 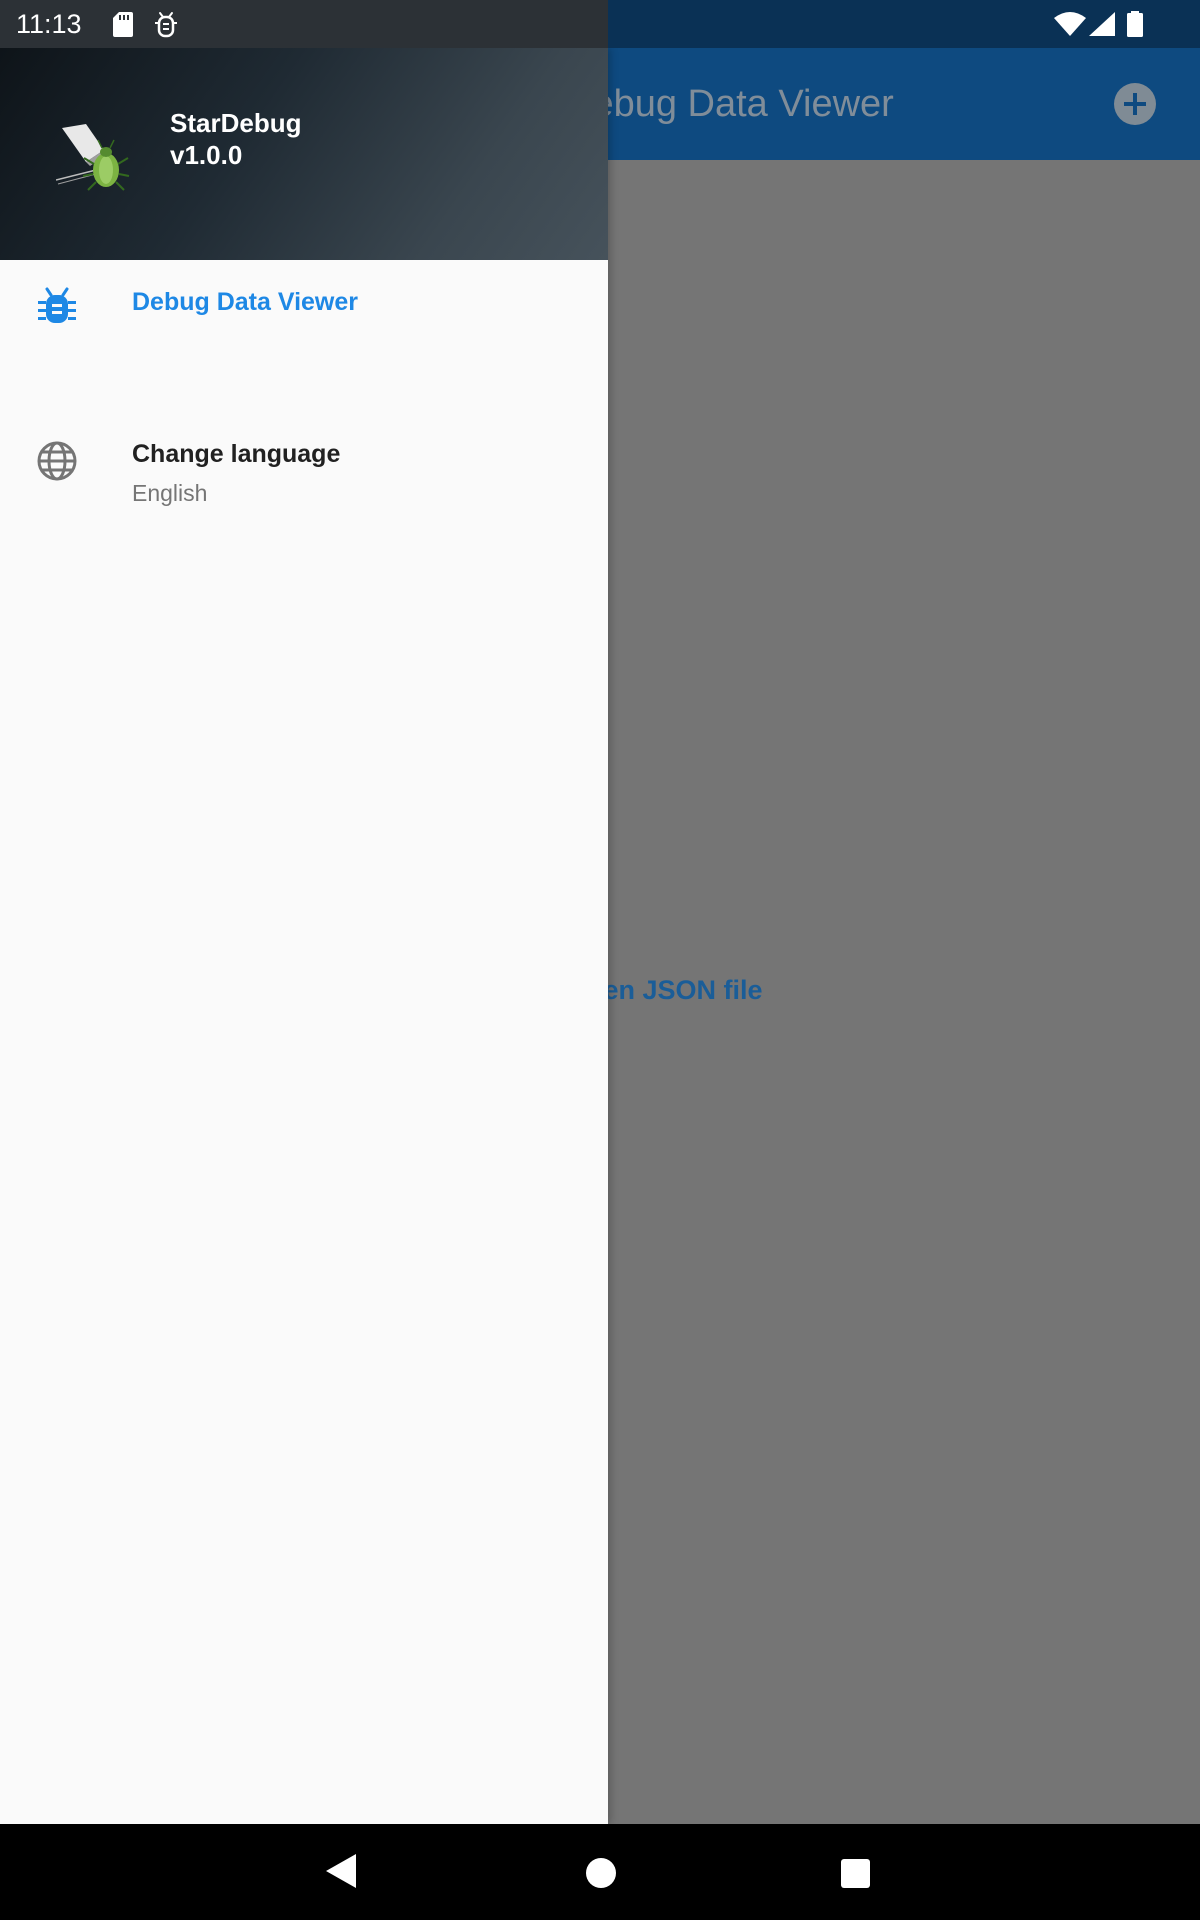 What do you see at coordinates (245, 302) in the screenshot?
I see `drawer-item-label: Debug Data Viewer` at bounding box center [245, 302].